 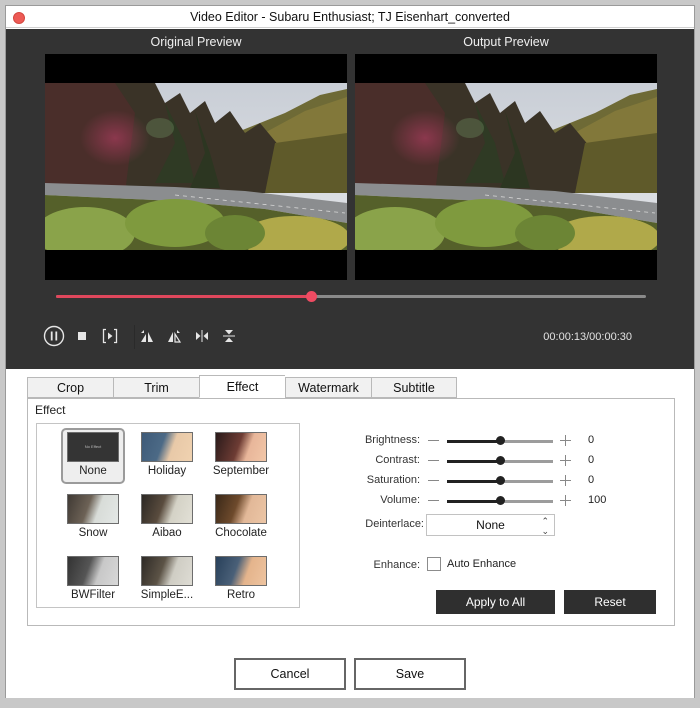 I want to click on effect-bwfilter: BWFilter, so click(x=93, y=580).